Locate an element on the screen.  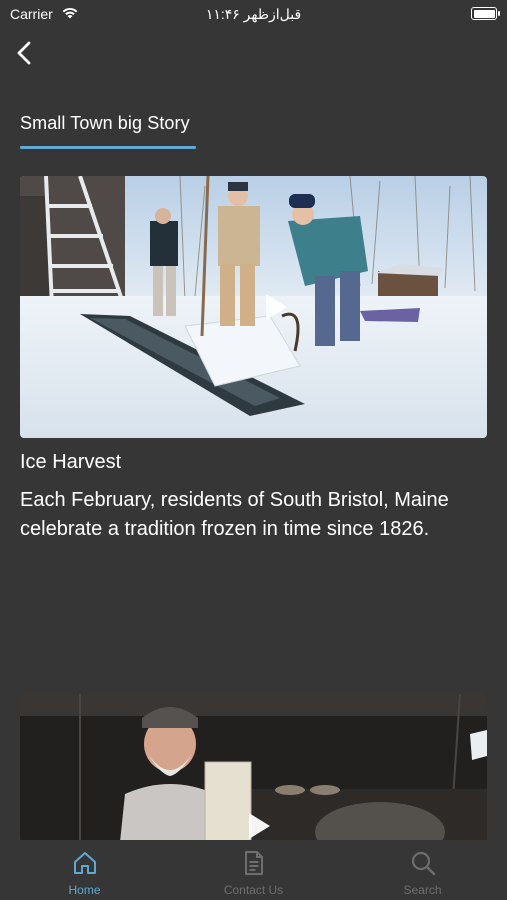
section-tab: Small Town big Story is located at coordinates (108, 131).